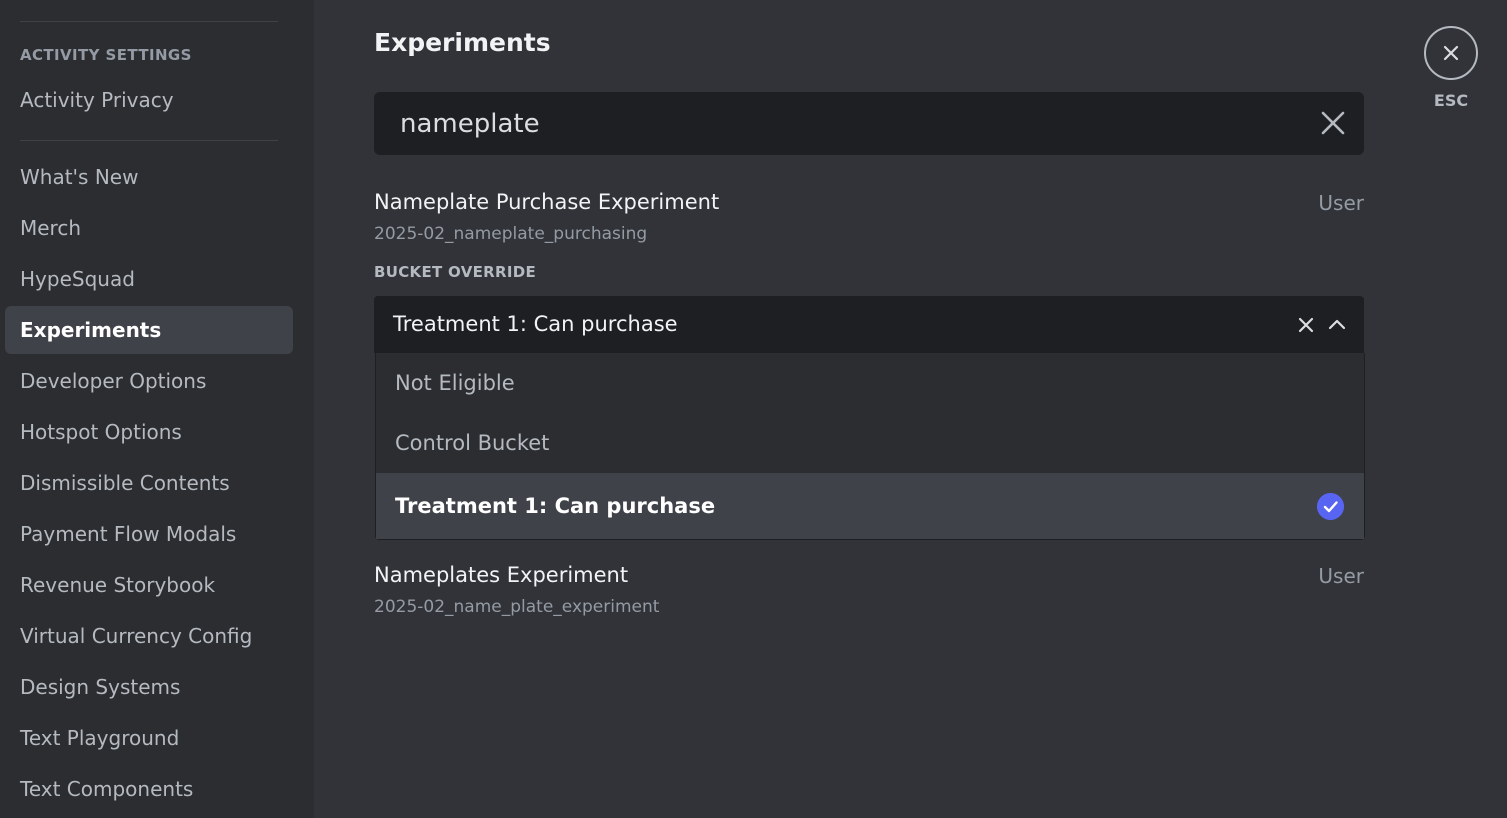 The height and width of the screenshot is (818, 1507). Describe the element at coordinates (149, 483) in the screenshot. I see `sidebar-item-dismissible-contents: Dismissible Contents` at that location.